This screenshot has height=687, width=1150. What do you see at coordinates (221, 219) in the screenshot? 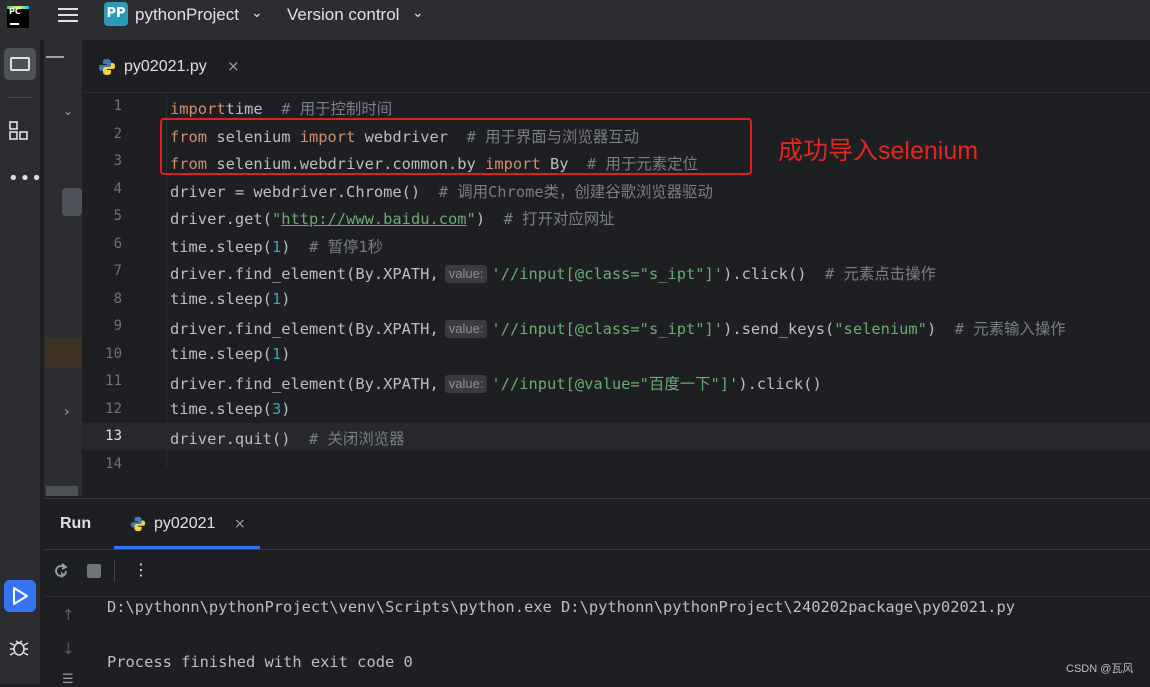
I see `code-token: driver.get(` at bounding box center [221, 219].